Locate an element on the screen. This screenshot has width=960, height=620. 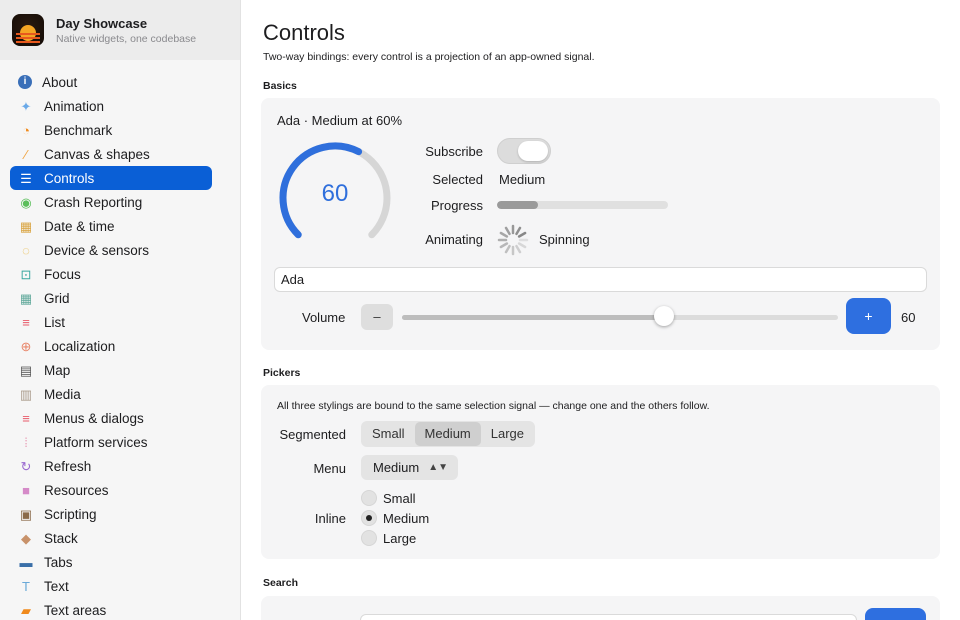
sliders-icon: ☰ is located at coordinates (26, 178).